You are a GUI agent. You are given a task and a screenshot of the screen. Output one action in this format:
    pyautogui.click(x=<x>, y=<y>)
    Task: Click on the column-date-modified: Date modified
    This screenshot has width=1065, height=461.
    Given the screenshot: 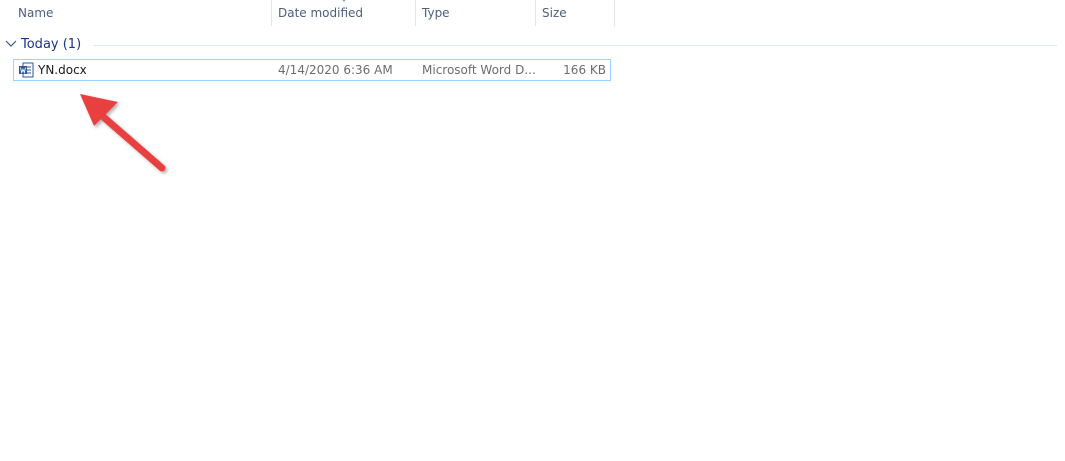 What is the action you would take?
    pyautogui.click(x=343, y=13)
    